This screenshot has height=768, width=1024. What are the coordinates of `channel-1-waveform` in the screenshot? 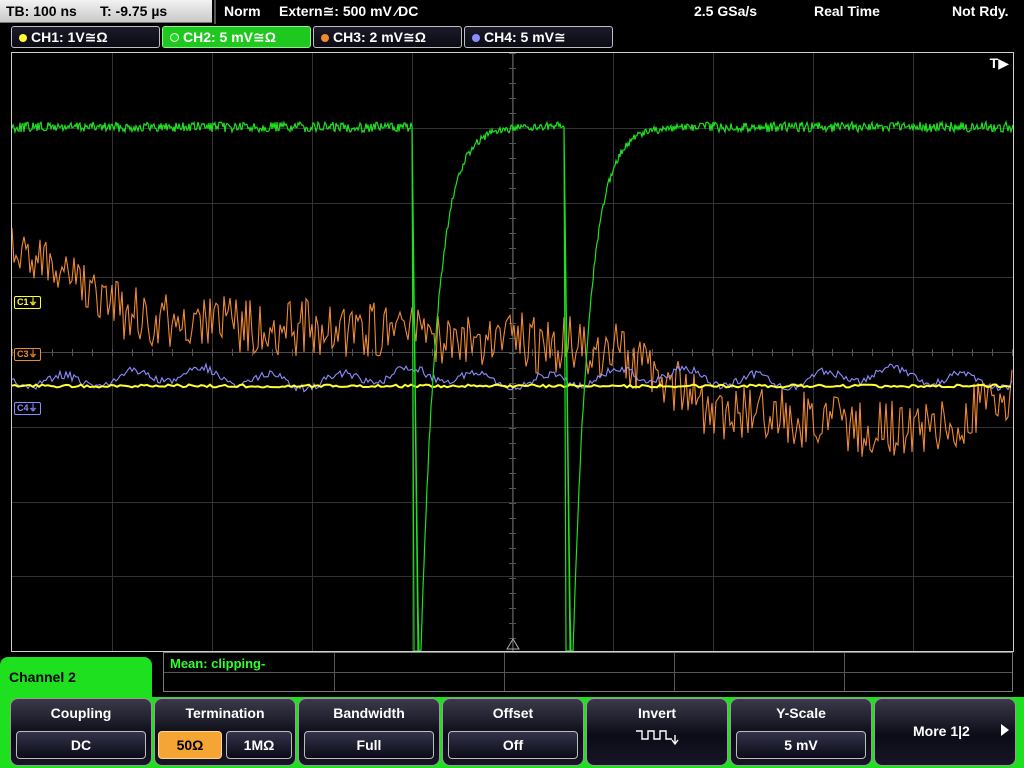 It's located at (512, 386).